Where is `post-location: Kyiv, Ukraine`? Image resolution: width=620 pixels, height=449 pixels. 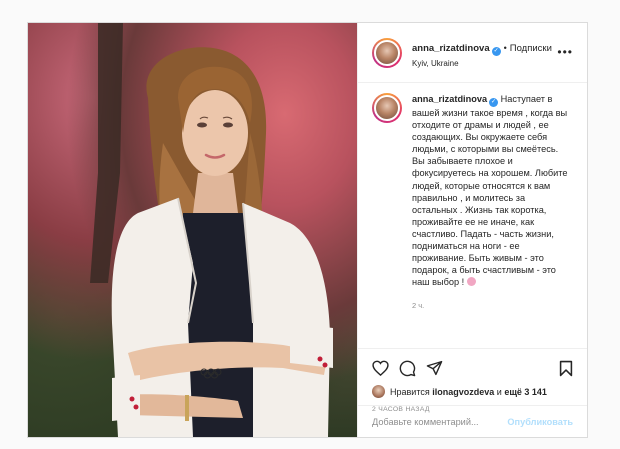
post-location: Kyiv, Ukraine is located at coordinates (482, 63).